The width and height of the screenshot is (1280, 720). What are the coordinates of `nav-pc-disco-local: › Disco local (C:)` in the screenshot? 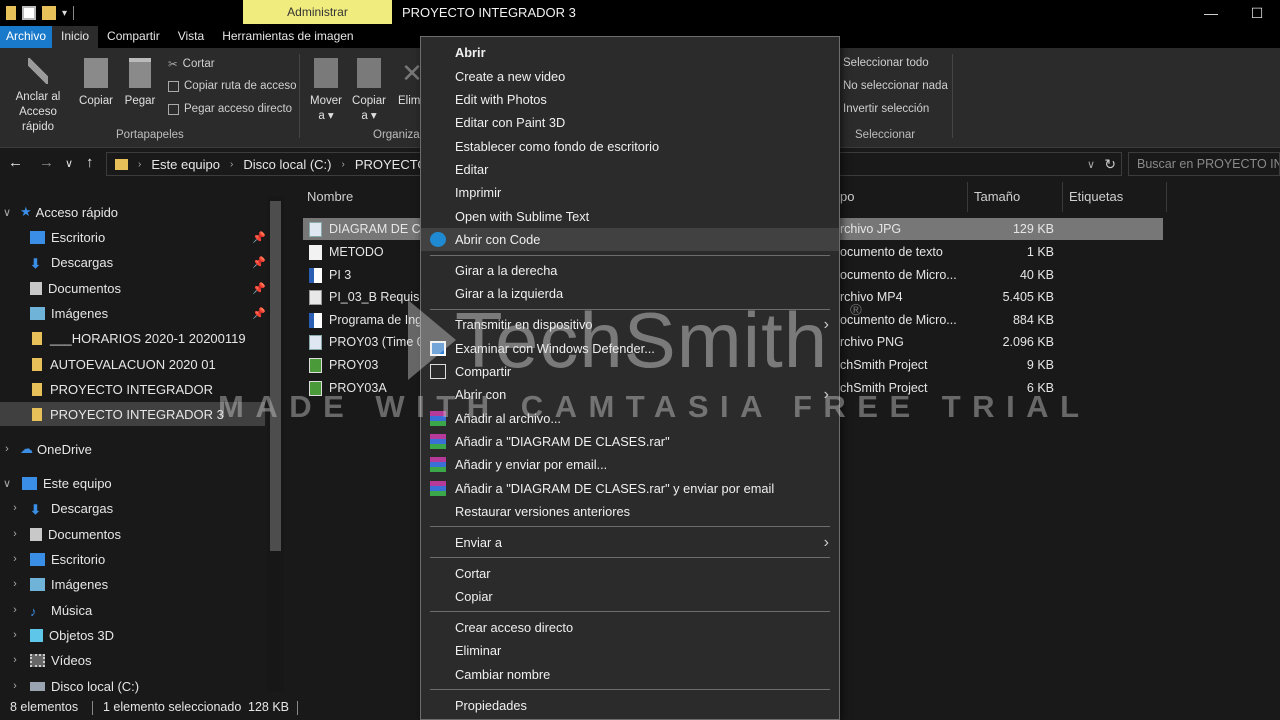 It's located at (142, 686).